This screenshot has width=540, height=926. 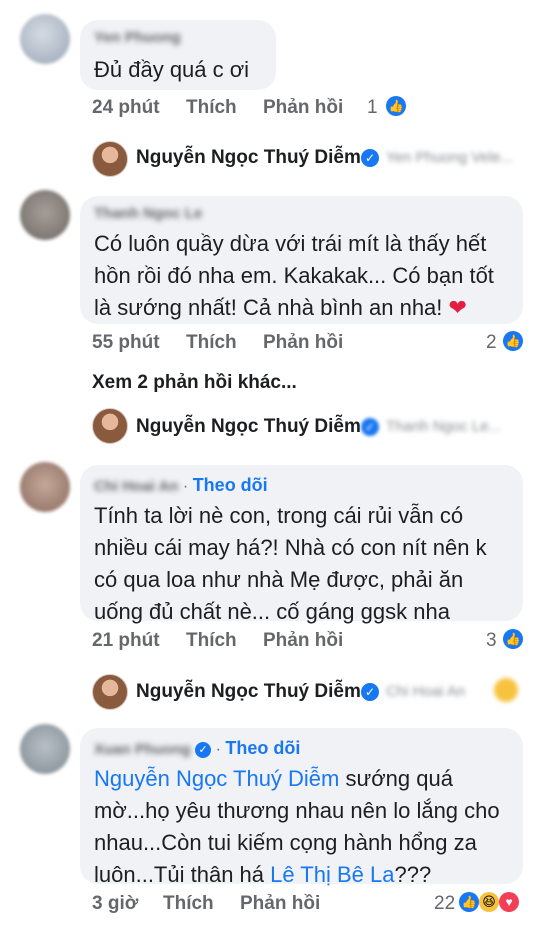 What do you see at coordinates (126, 640) in the screenshot?
I see `comment-time: 21 phút` at bounding box center [126, 640].